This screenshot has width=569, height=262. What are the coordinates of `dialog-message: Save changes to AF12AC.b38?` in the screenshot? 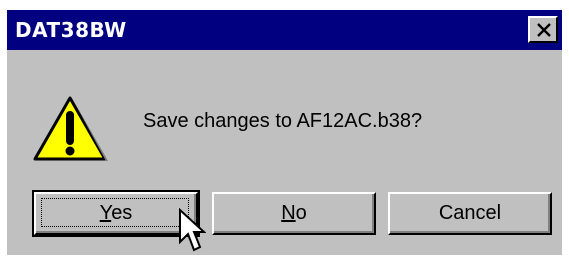 It's located at (283, 121).